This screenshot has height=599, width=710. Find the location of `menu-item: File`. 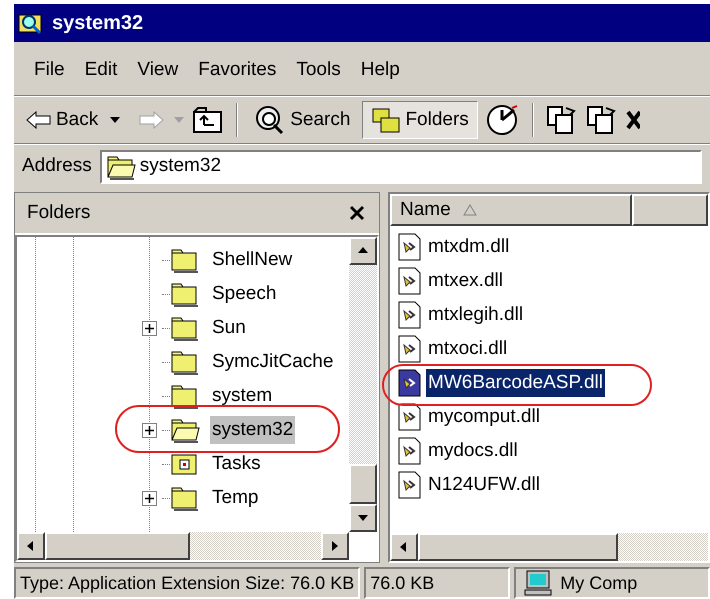

menu-item: File is located at coordinates (49, 70).